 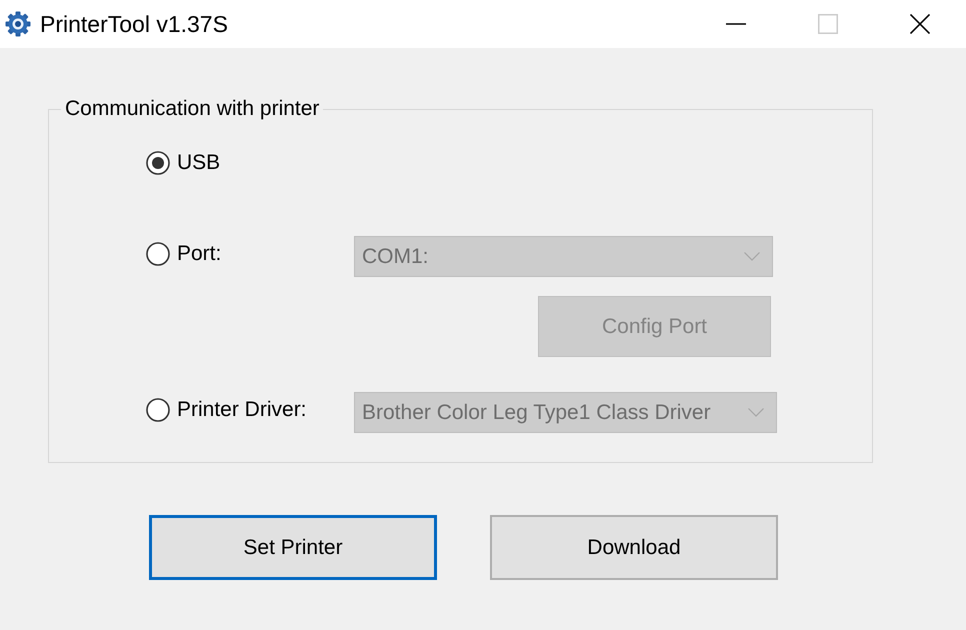 I want to click on minimize-icon, so click(x=736, y=24).